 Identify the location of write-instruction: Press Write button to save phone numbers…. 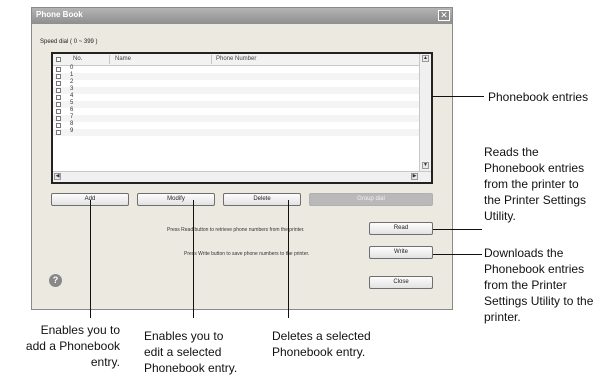
(247, 254).